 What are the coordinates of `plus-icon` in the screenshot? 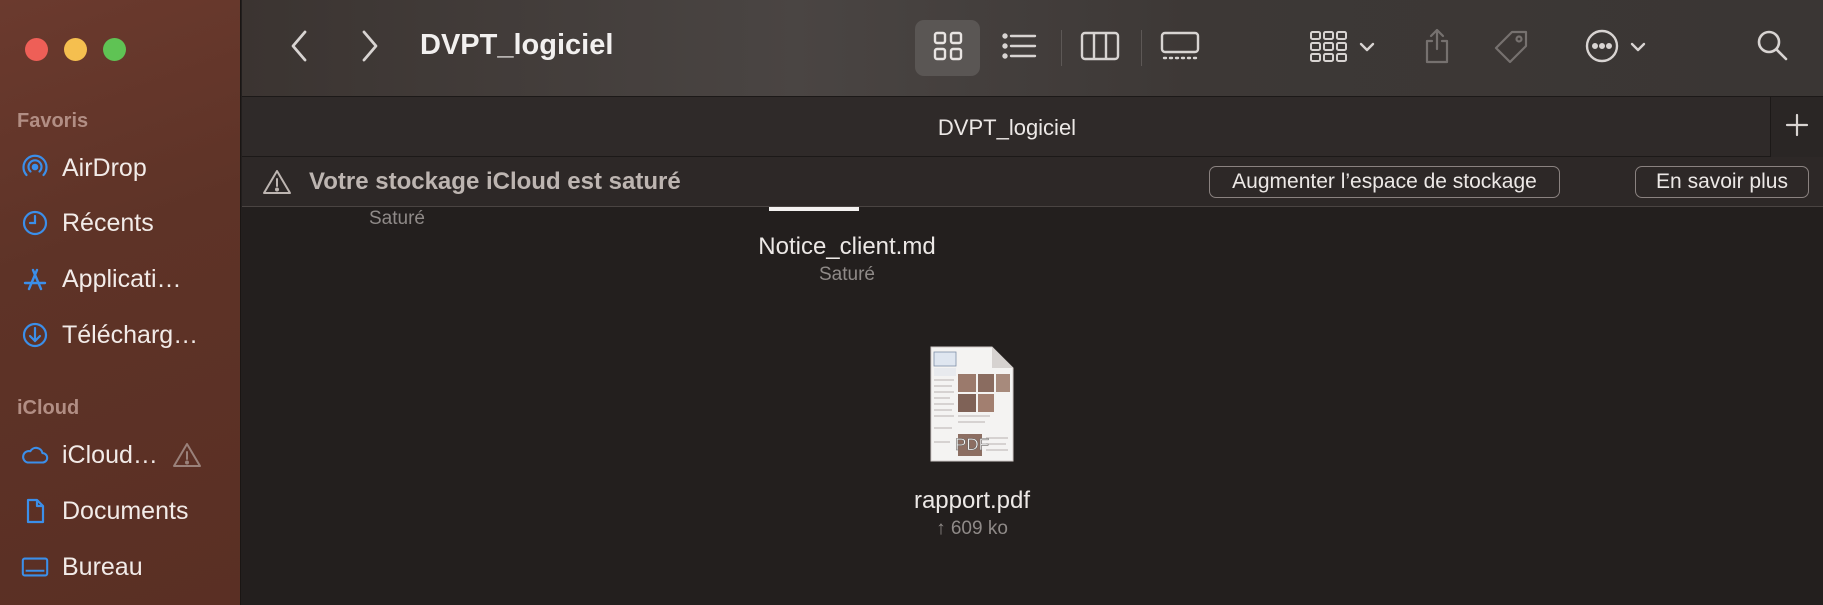 It's located at (1797, 127).